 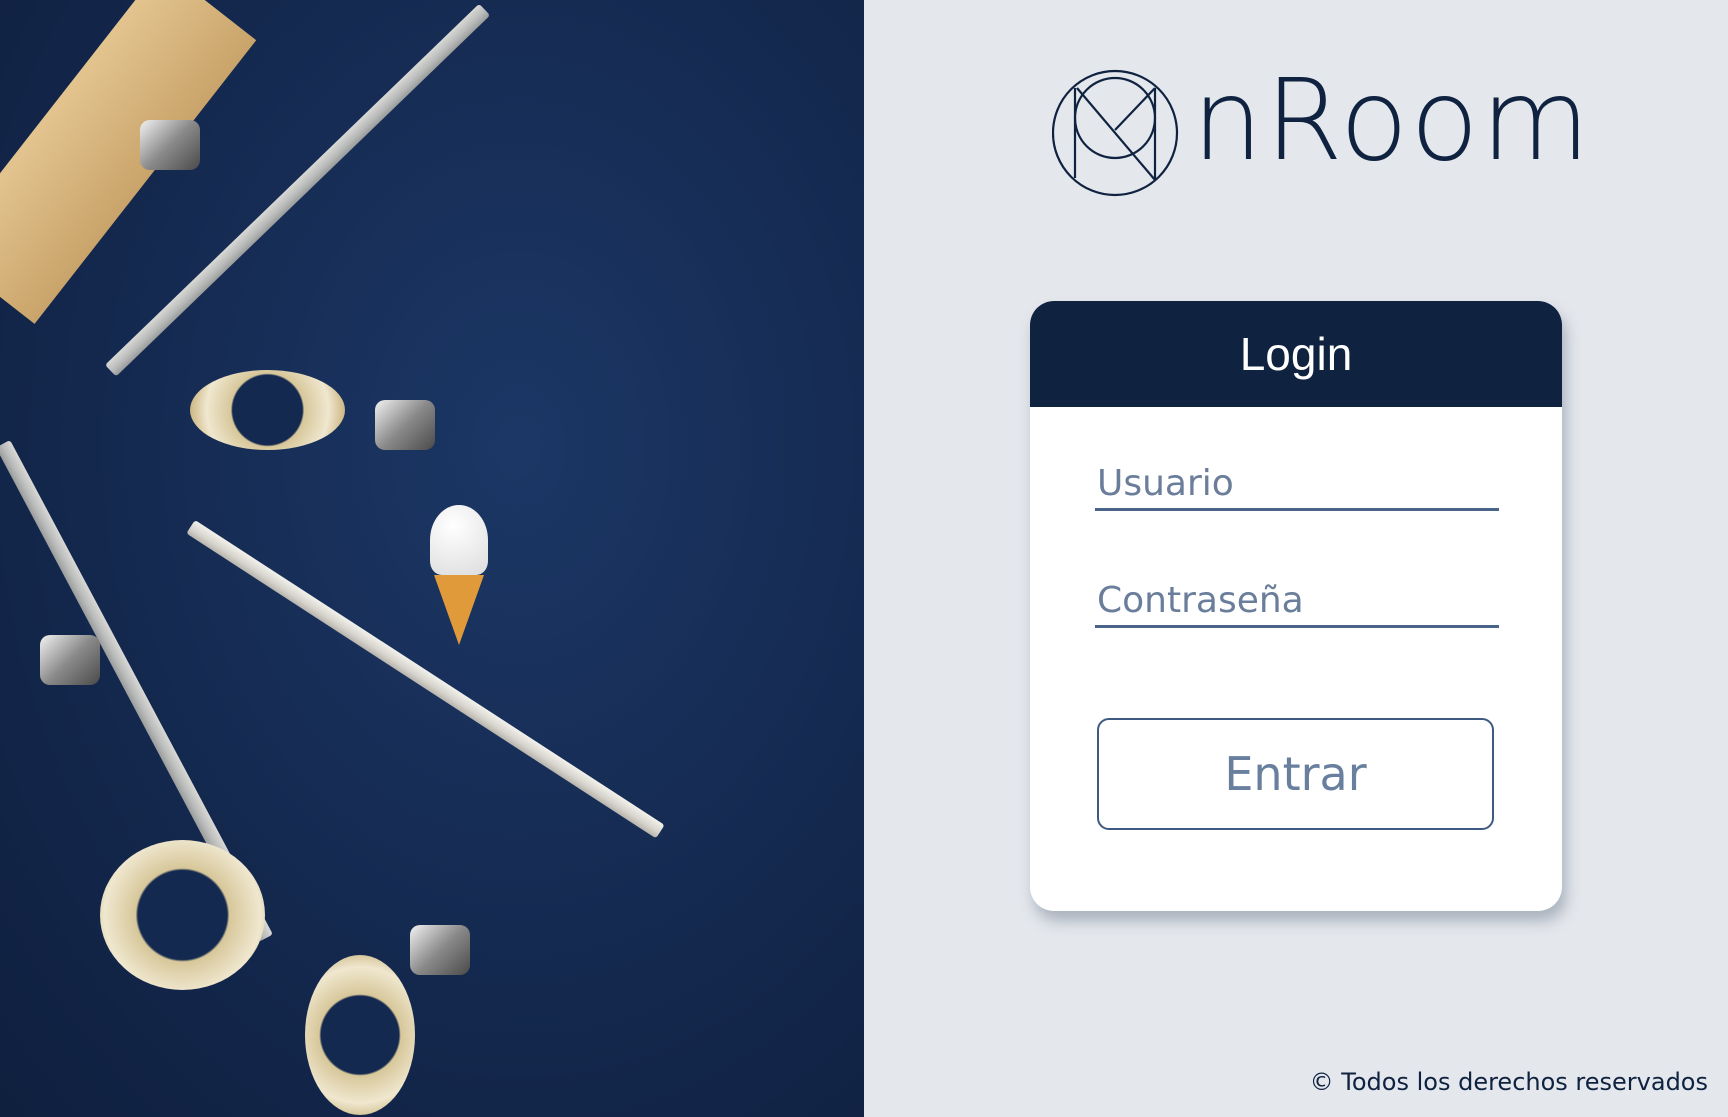 What do you see at coordinates (1115, 133) in the screenshot?
I see `logo-mark-icon` at bounding box center [1115, 133].